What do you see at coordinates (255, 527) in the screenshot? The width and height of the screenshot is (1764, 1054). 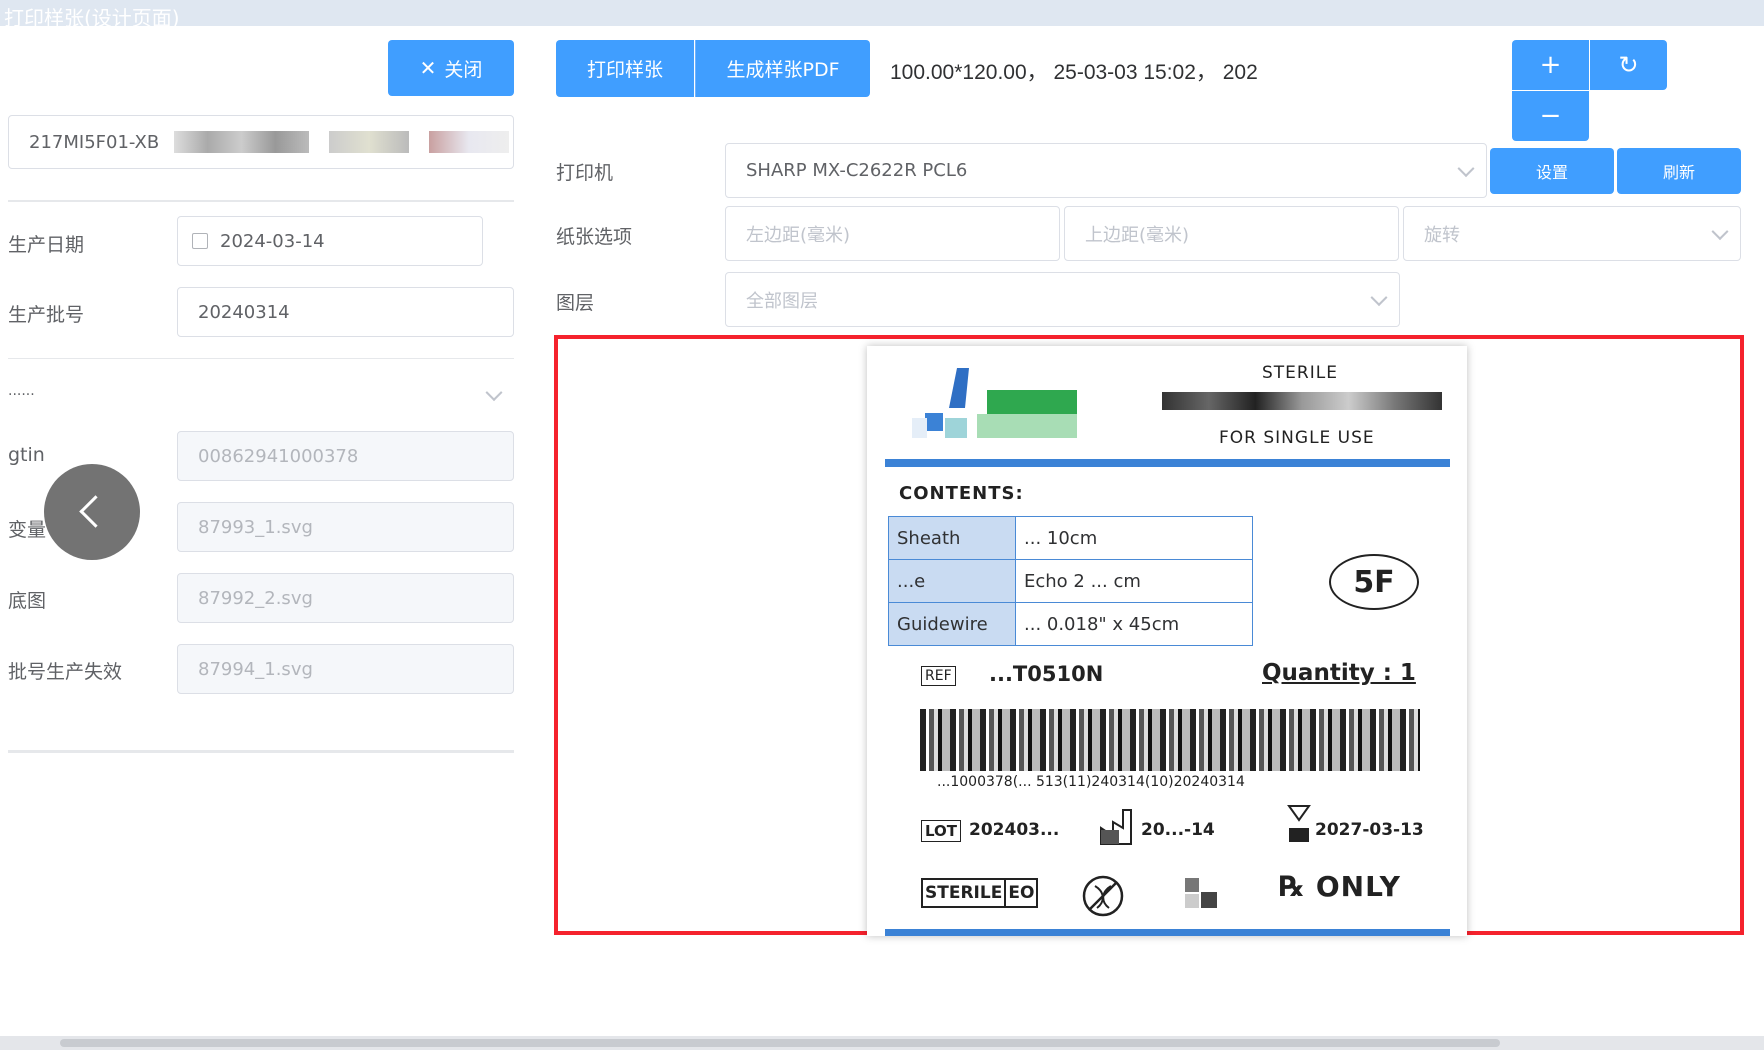 I see `variable-value: 87993_1.svg` at bounding box center [255, 527].